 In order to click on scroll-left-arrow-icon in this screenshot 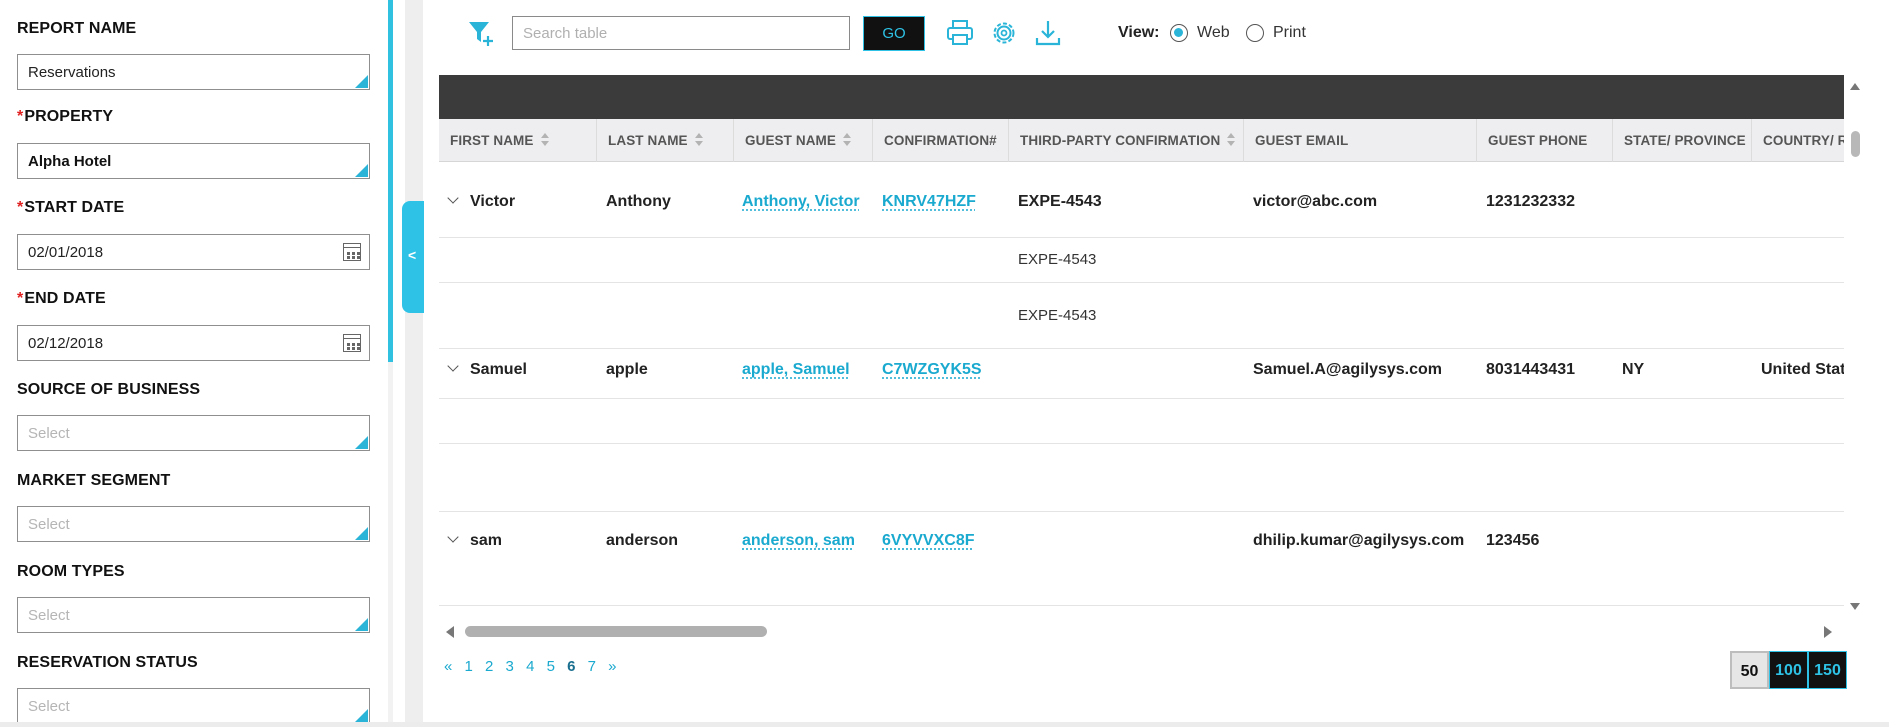, I will do `click(450, 632)`.